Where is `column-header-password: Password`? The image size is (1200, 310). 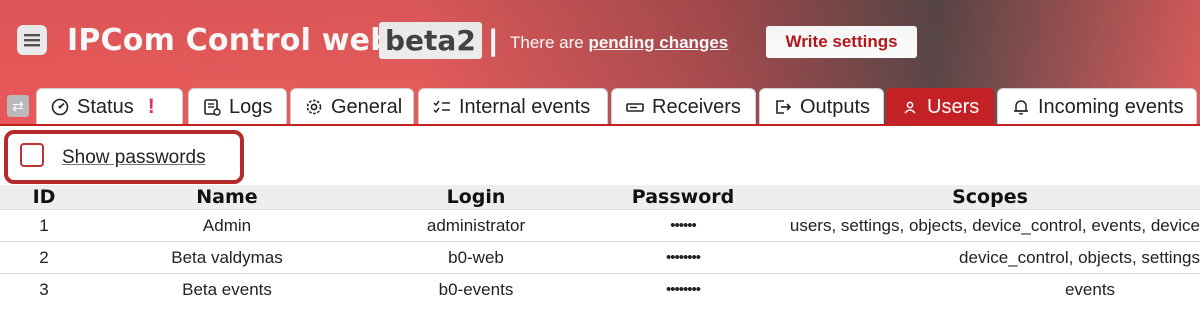
column-header-password: Password is located at coordinates (683, 197).